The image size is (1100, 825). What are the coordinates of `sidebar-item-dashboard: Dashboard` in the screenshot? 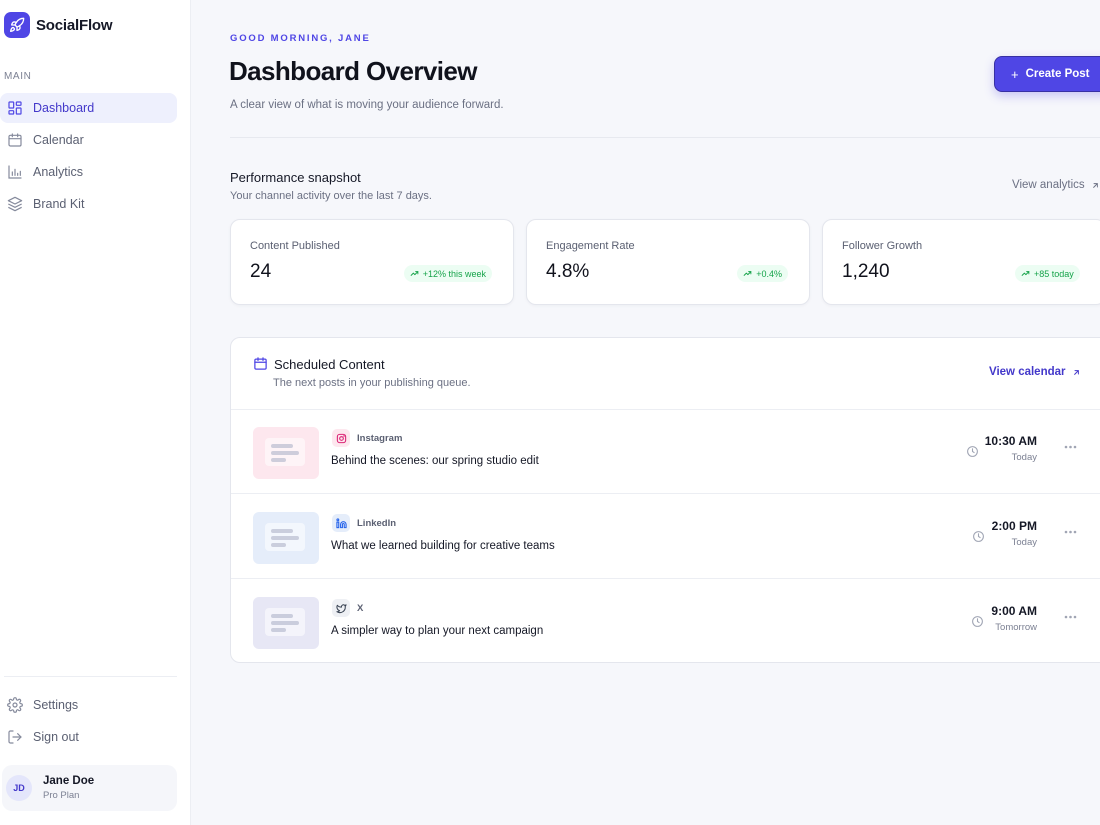 It's located at (88, 108).